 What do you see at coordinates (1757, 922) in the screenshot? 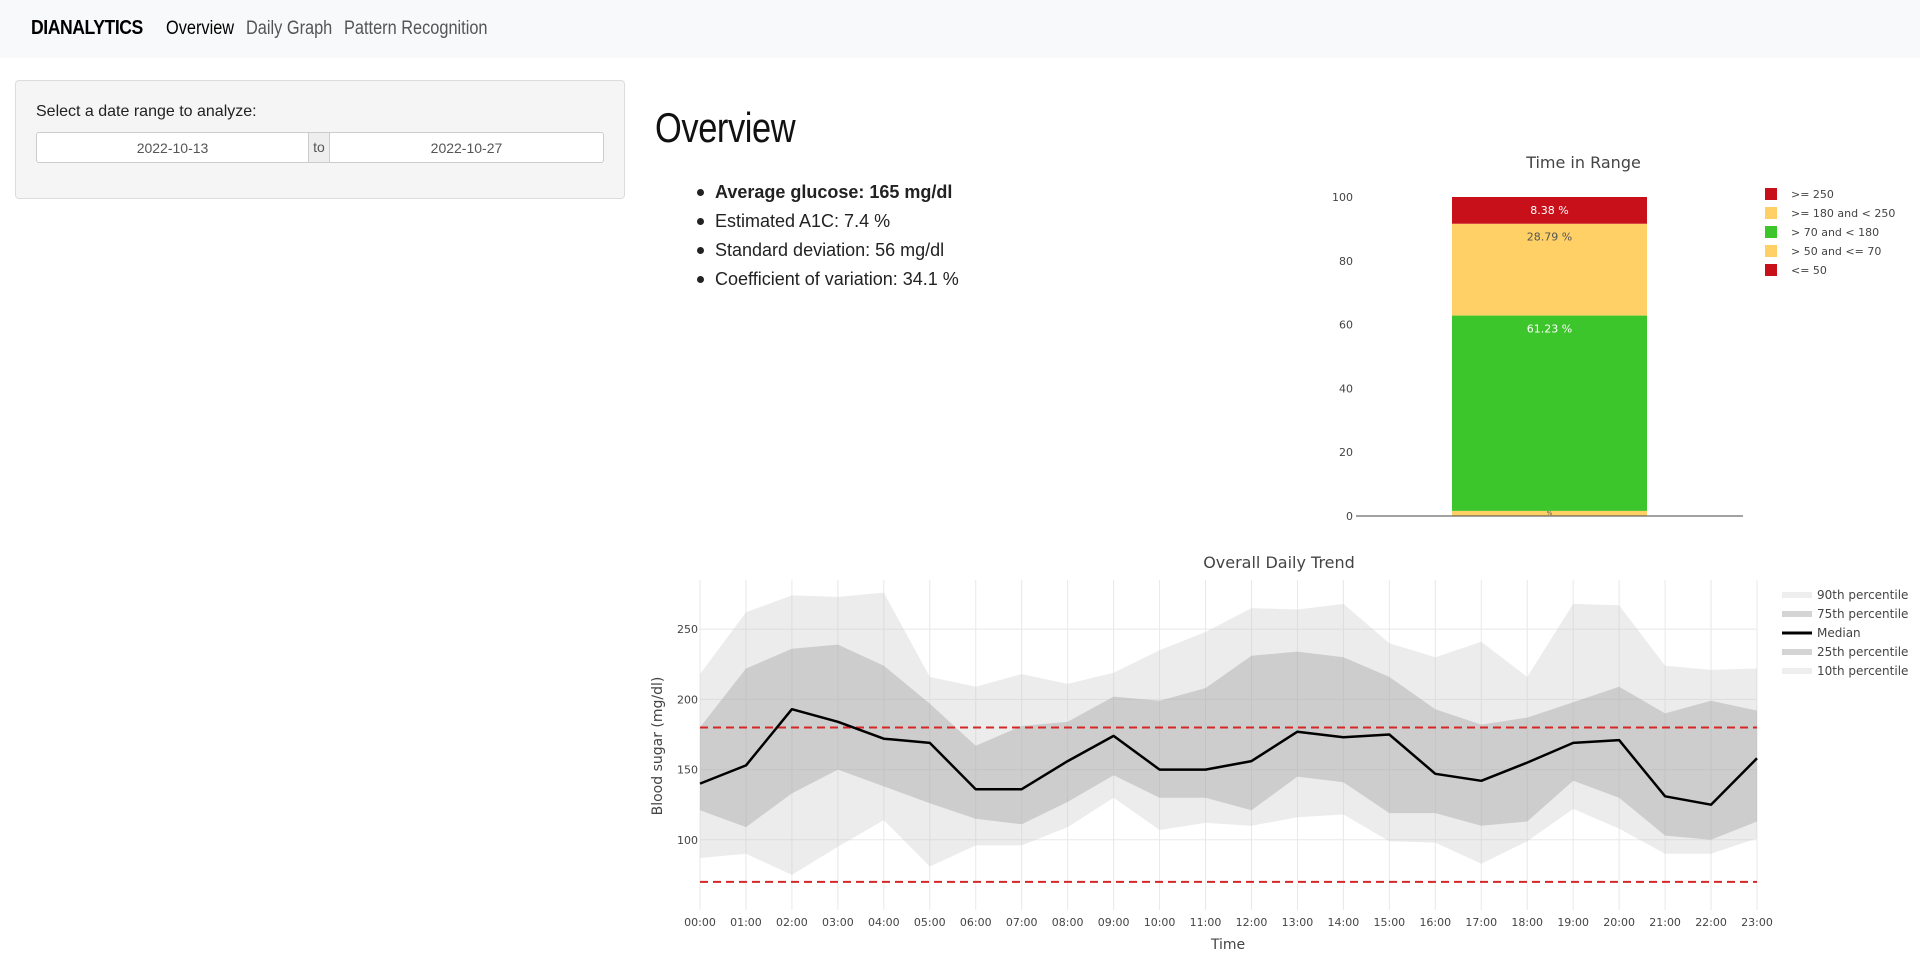
I see `x-tick-label-23: 23:00` at bounding box center [1757, 922].